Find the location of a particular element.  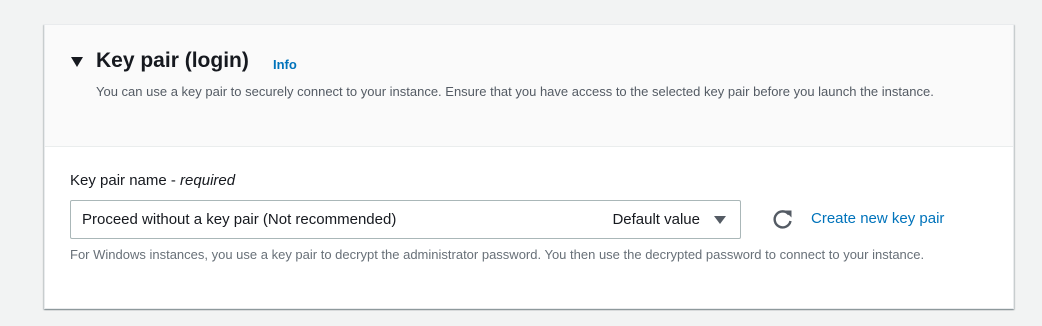

refresh-icon is located at coordinates (783, 219).